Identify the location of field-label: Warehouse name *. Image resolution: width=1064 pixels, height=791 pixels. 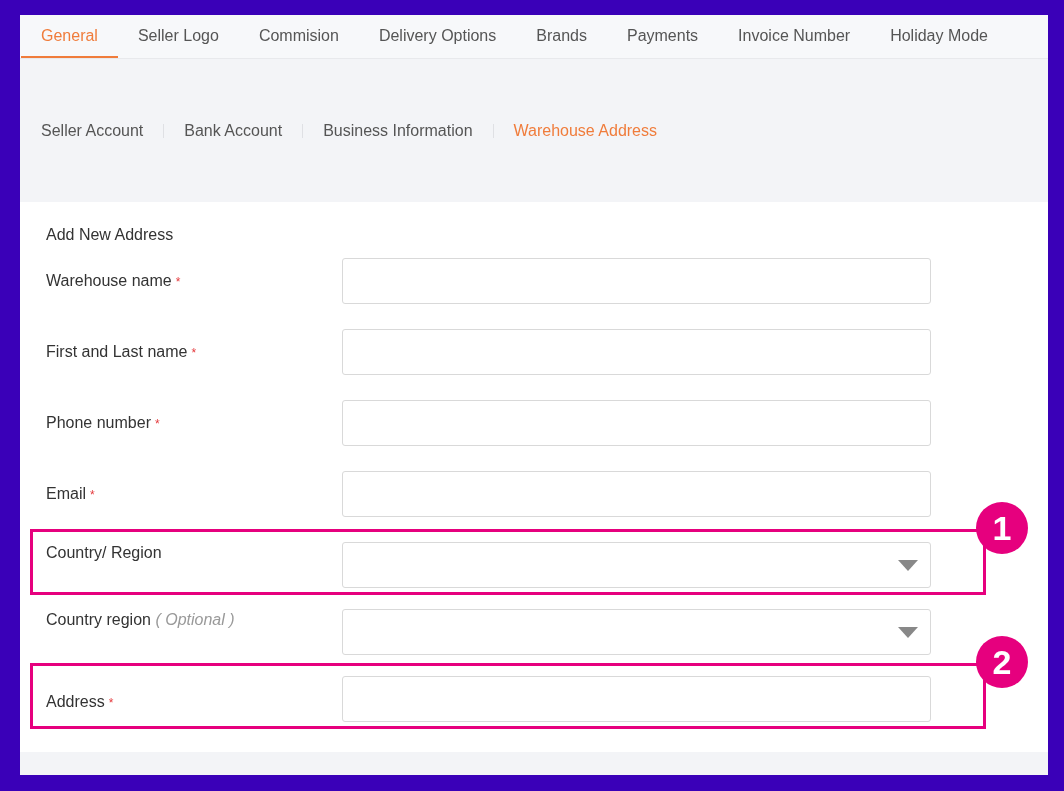
(114, 281).